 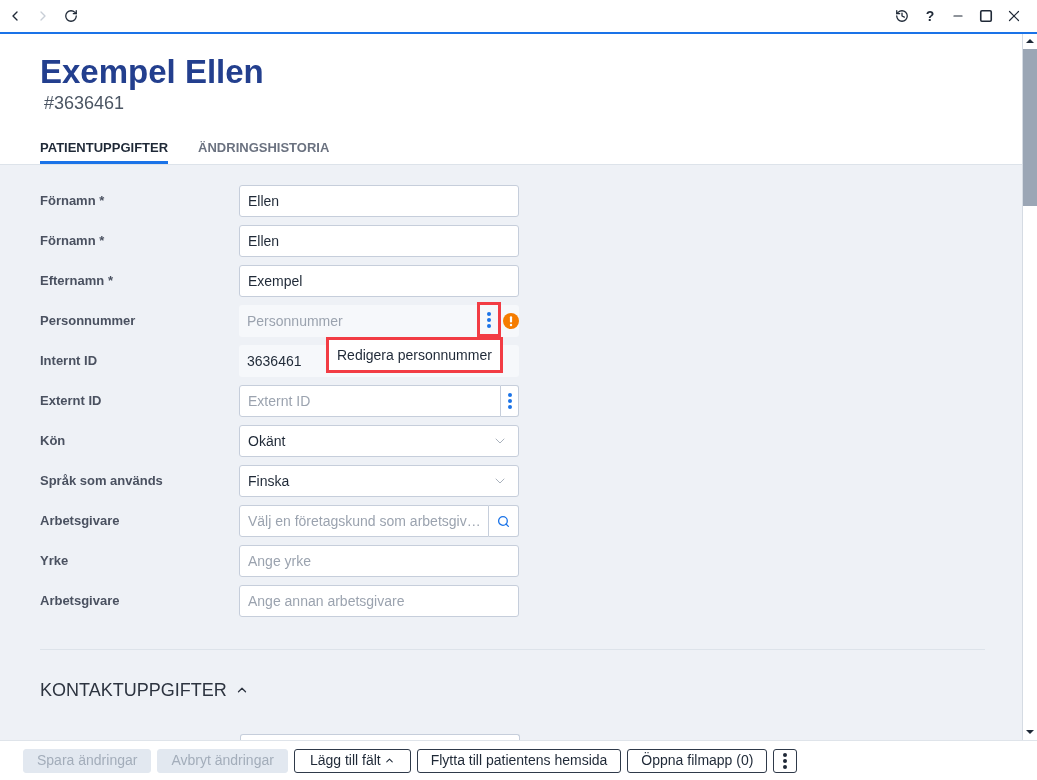 I want to click on patient-number: #3636461, so click(x=84, y=103).